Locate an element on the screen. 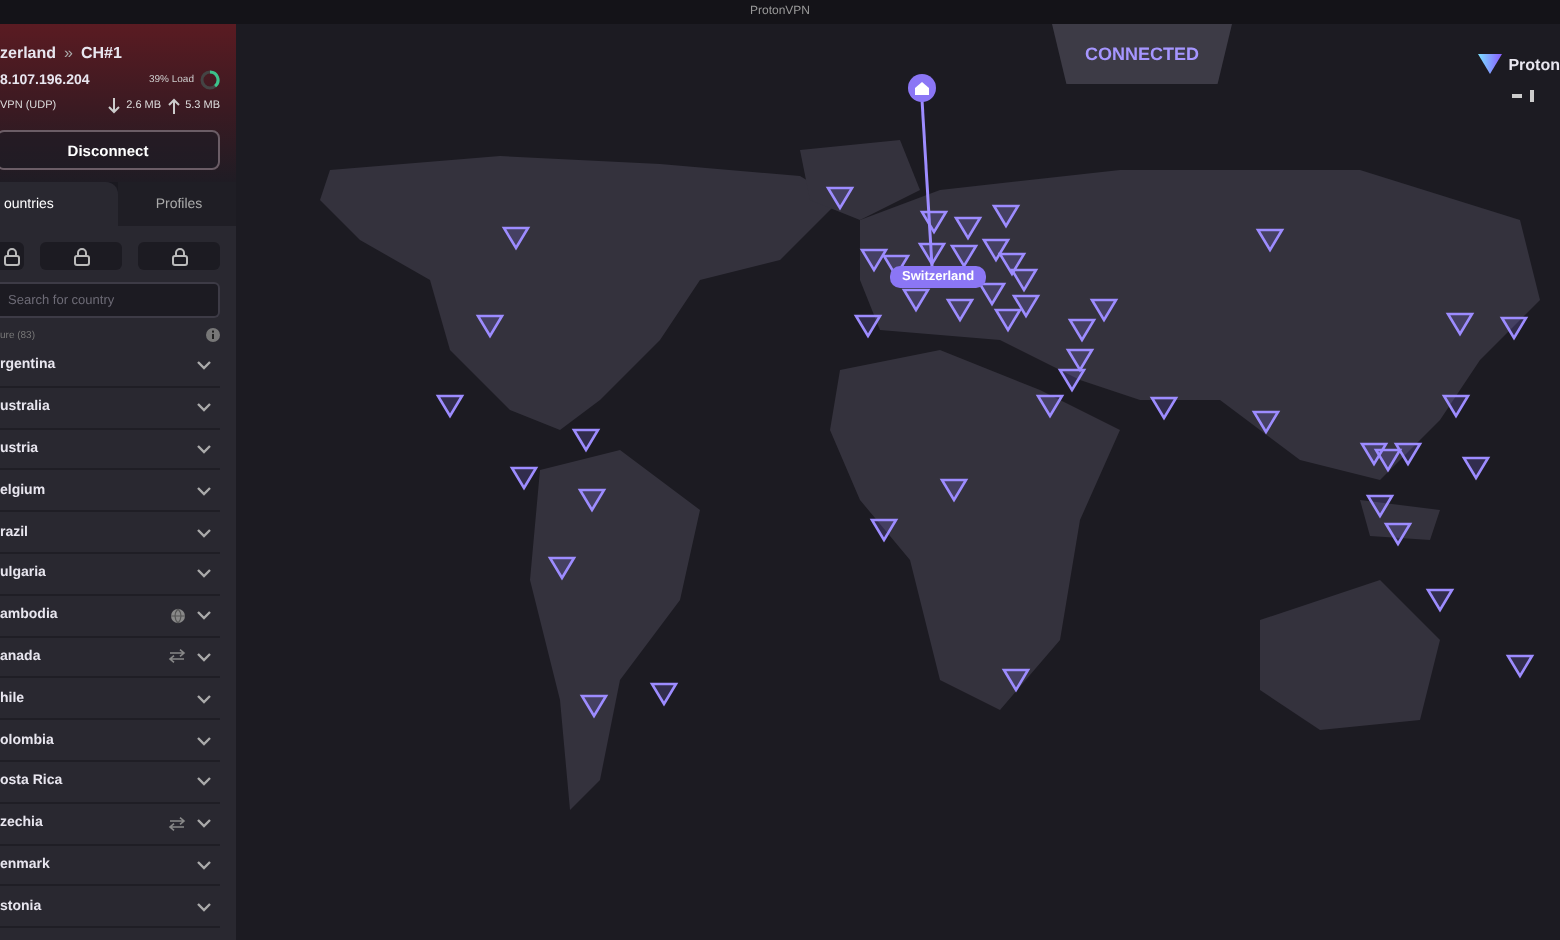 The image size is (1560, 940). info-icon is located at coordinates (213, 335).